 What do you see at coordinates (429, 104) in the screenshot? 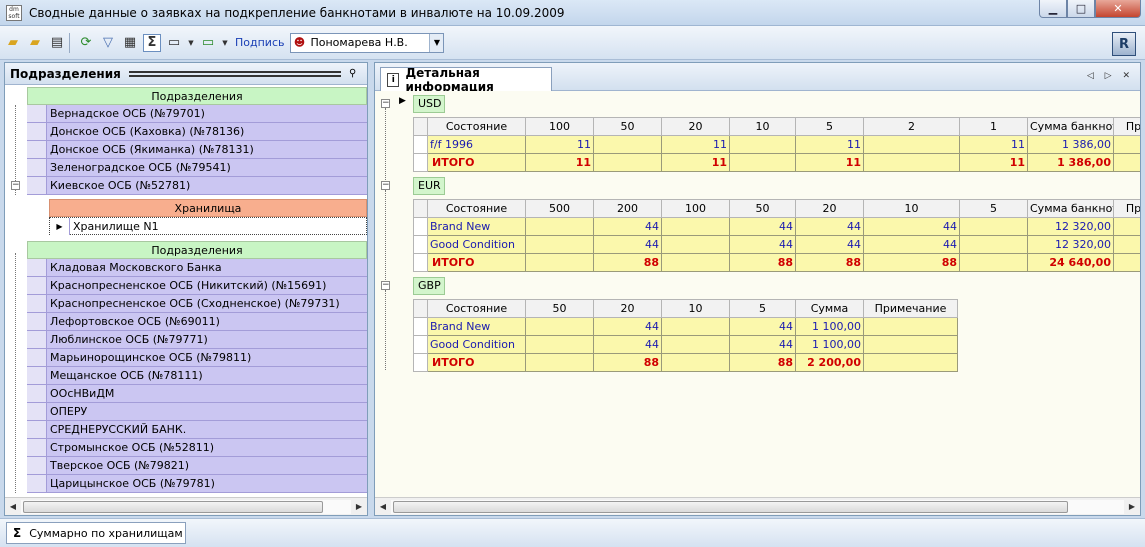
I see `currency-usd-label: USD` at bounding box center [429, 104].